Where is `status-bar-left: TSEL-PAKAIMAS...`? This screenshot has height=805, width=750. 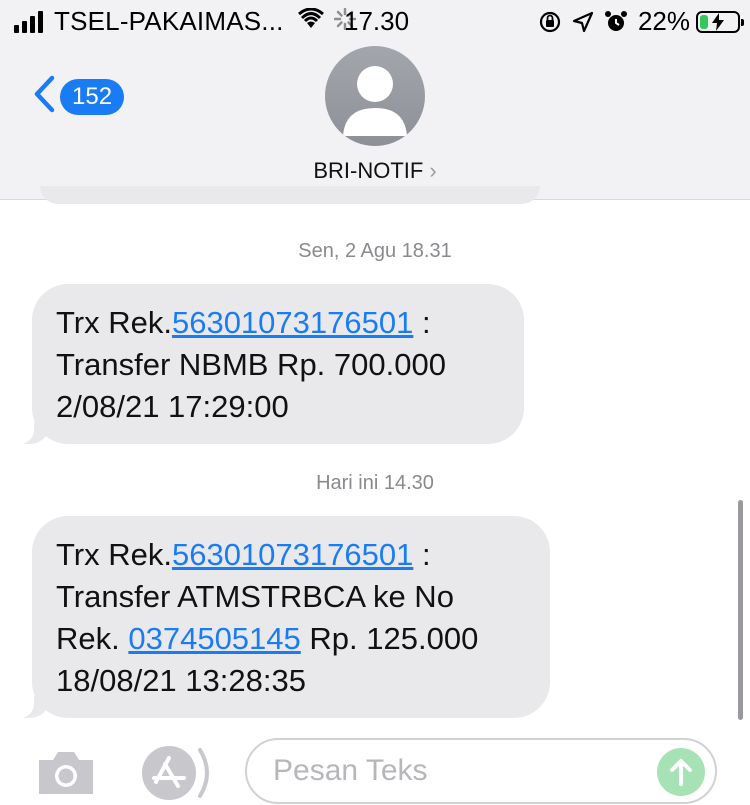
status-bar-left: TSEL-PAKAIMAS... is located at coordinates (185, 21).